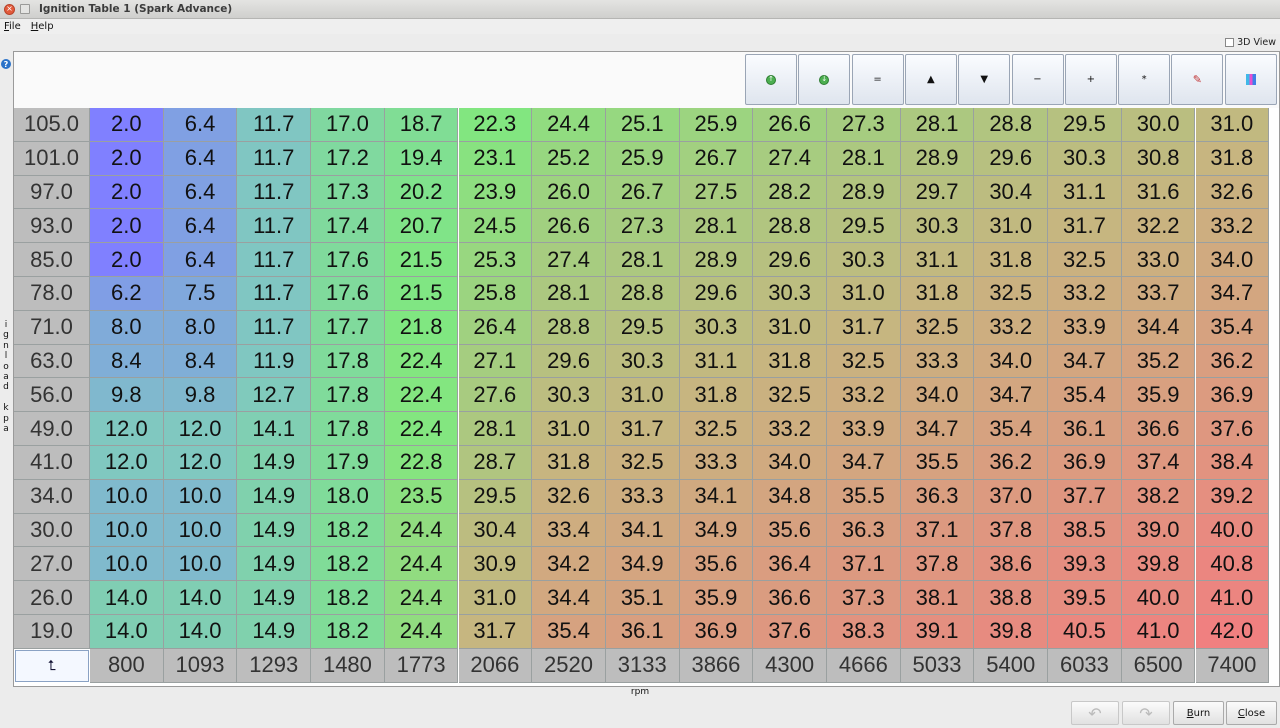 The width and height of the screenshot is (1280, 728). Describe the element at coordinates (569, 158) in the screenshot. I see `table-cell: 25.2` at that location.